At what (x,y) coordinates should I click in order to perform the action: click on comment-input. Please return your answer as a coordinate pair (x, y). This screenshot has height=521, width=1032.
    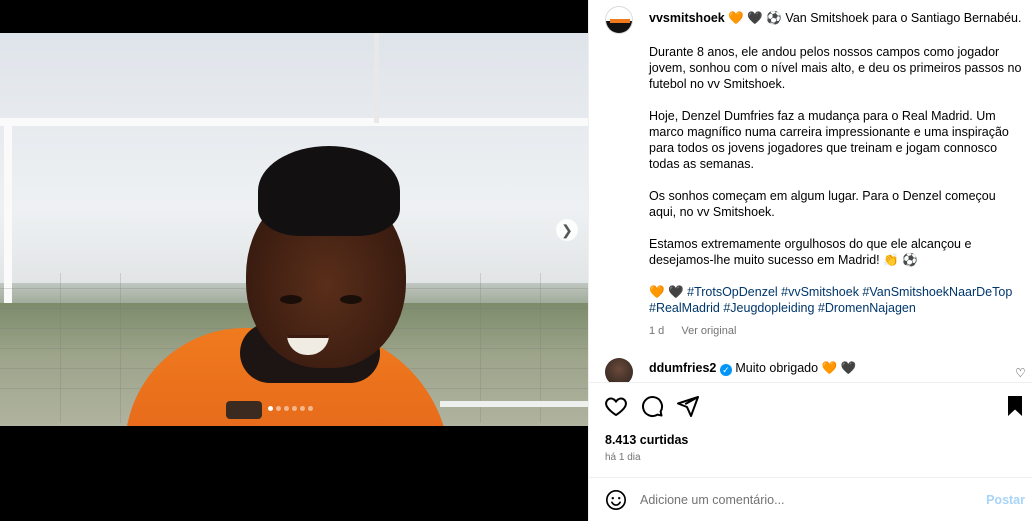
    Looking at the image, I should click on (805, 500).